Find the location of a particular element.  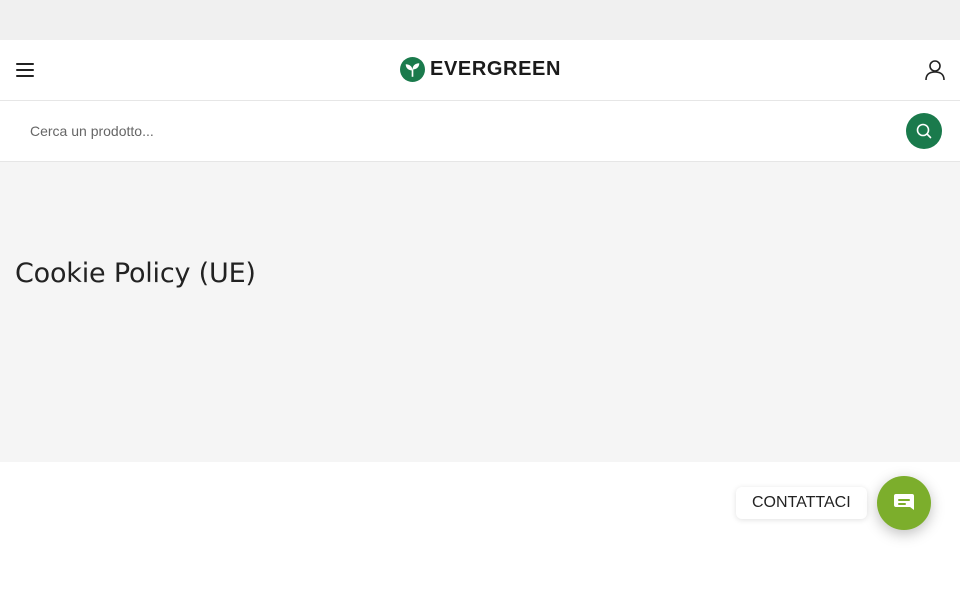

site-logo: EVERGREEN is located at coordinates (480, 69).